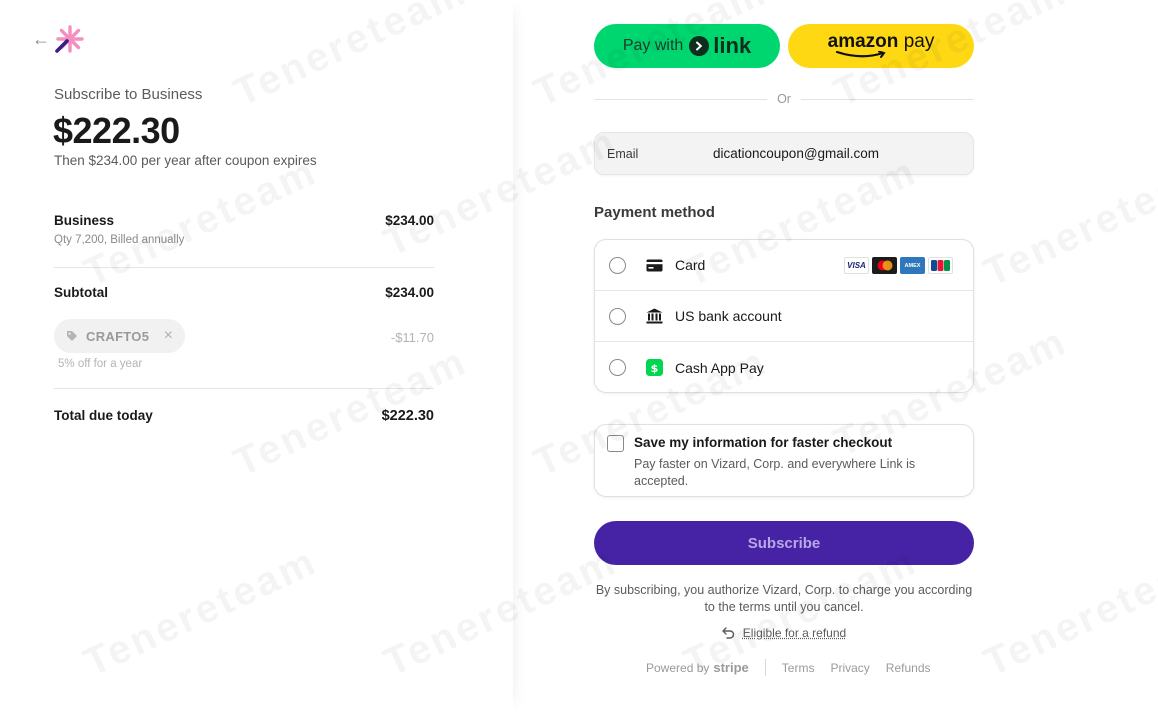 This screenshot has height=713, width=1158. I want to click on powered-by: Powered by stripe, so click(697, 667).